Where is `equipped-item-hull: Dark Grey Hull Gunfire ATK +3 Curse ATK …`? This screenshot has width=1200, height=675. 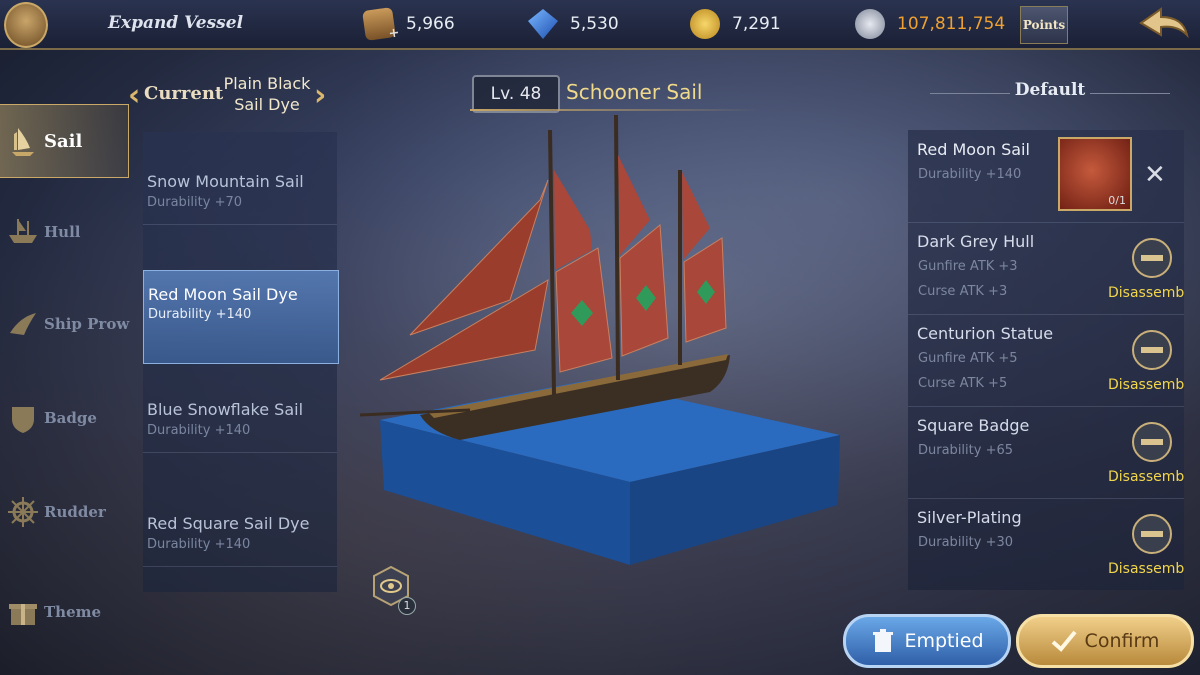
equipped-item-hull: Dark Grey Hull Gunfire ATK +3 Curse ATK … is located at coordinates (1046, 268).